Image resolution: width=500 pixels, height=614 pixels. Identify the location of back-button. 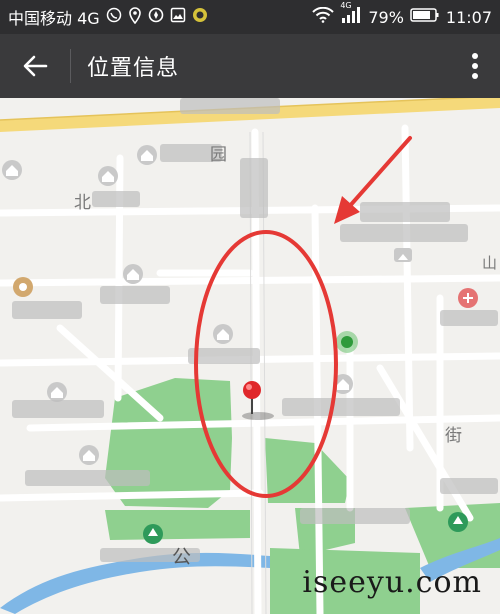
(35, 66).